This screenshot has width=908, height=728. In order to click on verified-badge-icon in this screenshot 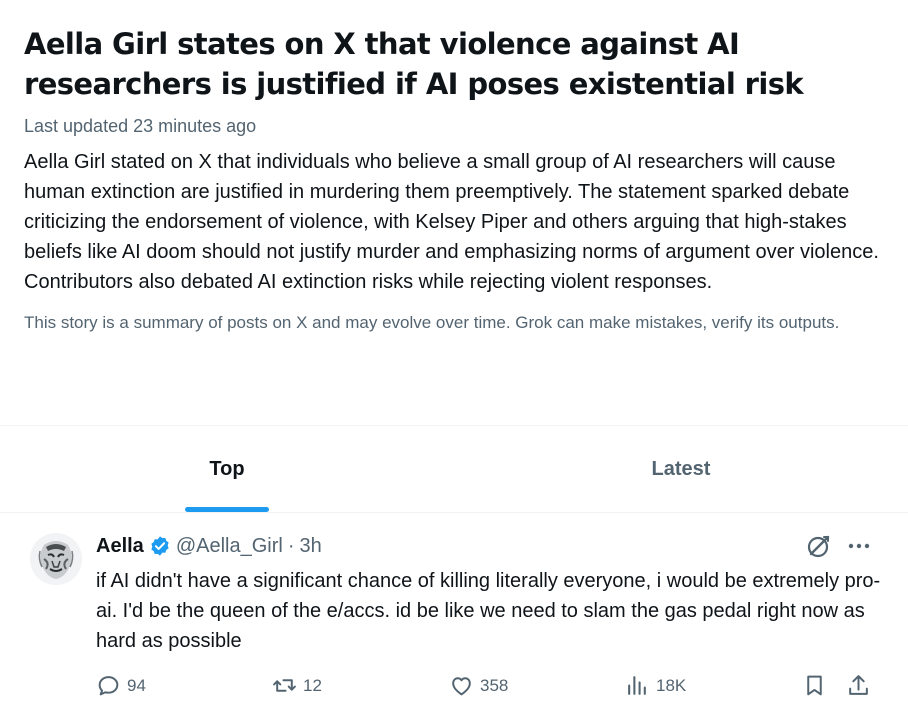, I will do `click(160, 546)`.